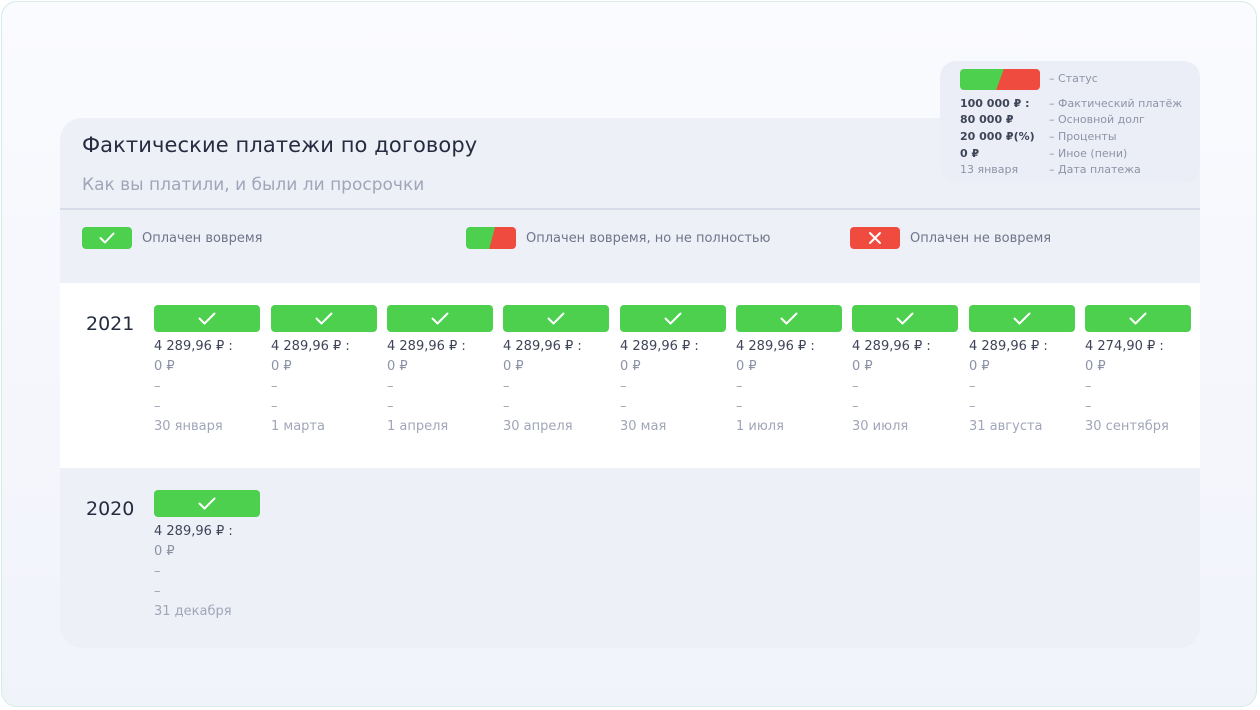 This screenshot has height=710, width=1260. Describe the element at coordinates (1073, 78) in the screenshot. I see `info-status-desc: – Статус` at that location.